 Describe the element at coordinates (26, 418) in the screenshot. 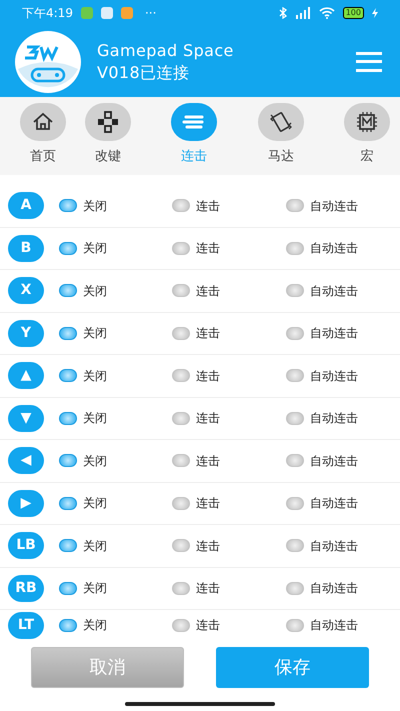

I see `gamepad-button-badge: ▼` at that location.